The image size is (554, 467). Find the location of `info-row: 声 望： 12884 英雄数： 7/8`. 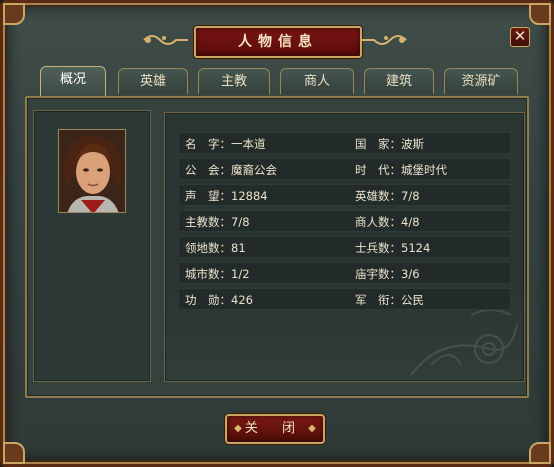

info-row: 声 望： 12884 英雄数： 7/8 is located at coordinates (344, 195).